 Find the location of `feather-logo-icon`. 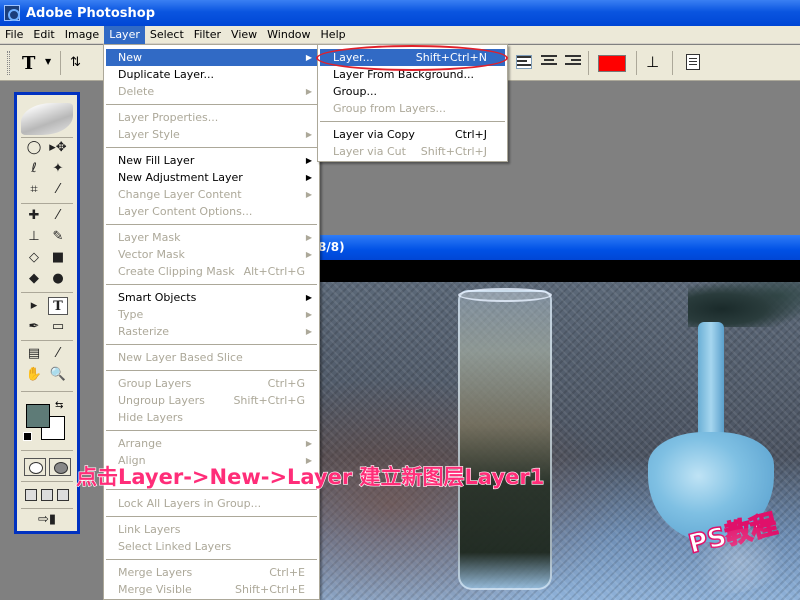

feather-logo-icon is located at coordinates (47, 119).